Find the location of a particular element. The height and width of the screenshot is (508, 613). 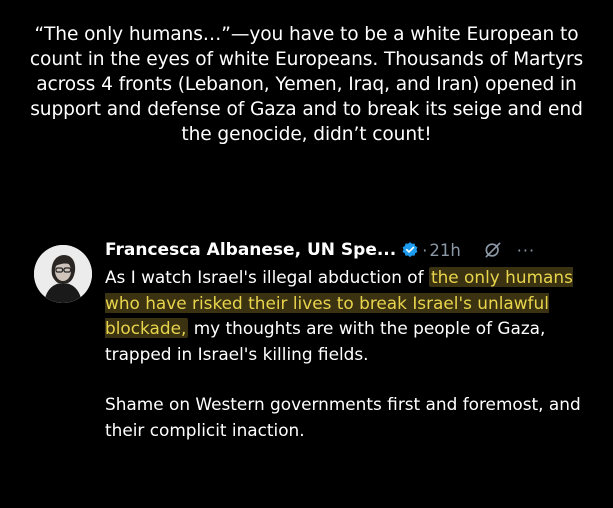

tweet-text-start: As I watch Israel's illegal abduction of is located at coordinates (267, 277).